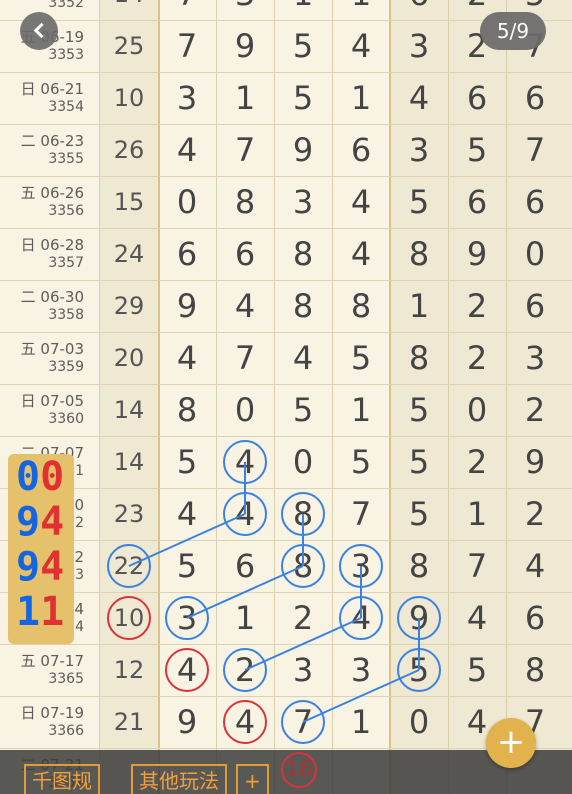 Image resolution: width=572 pixels, height=794 pixels. Describe the element at coordinates (299, 770) in the screenshot. I see `sum-circle: 16` at that location.